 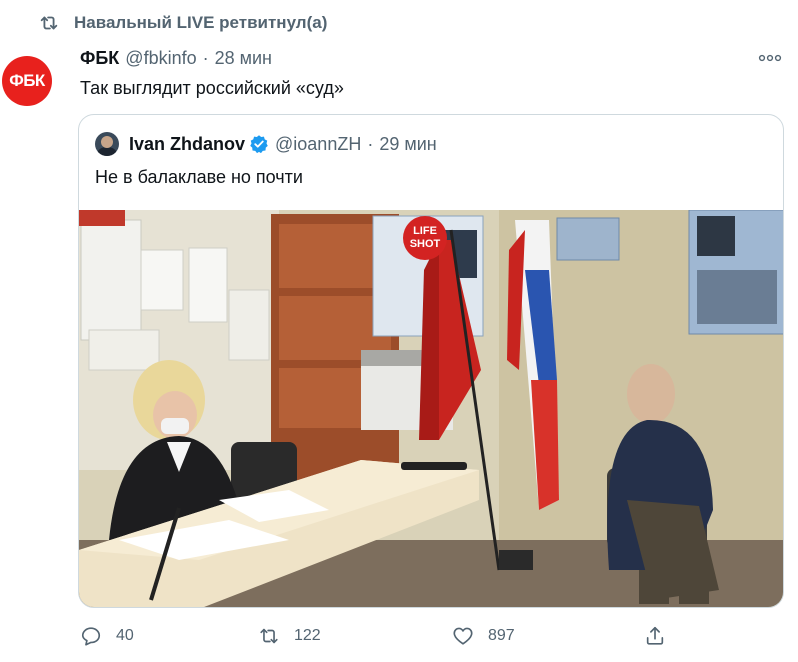 I want to click on like-count: 897, so click(x=501, y=635).